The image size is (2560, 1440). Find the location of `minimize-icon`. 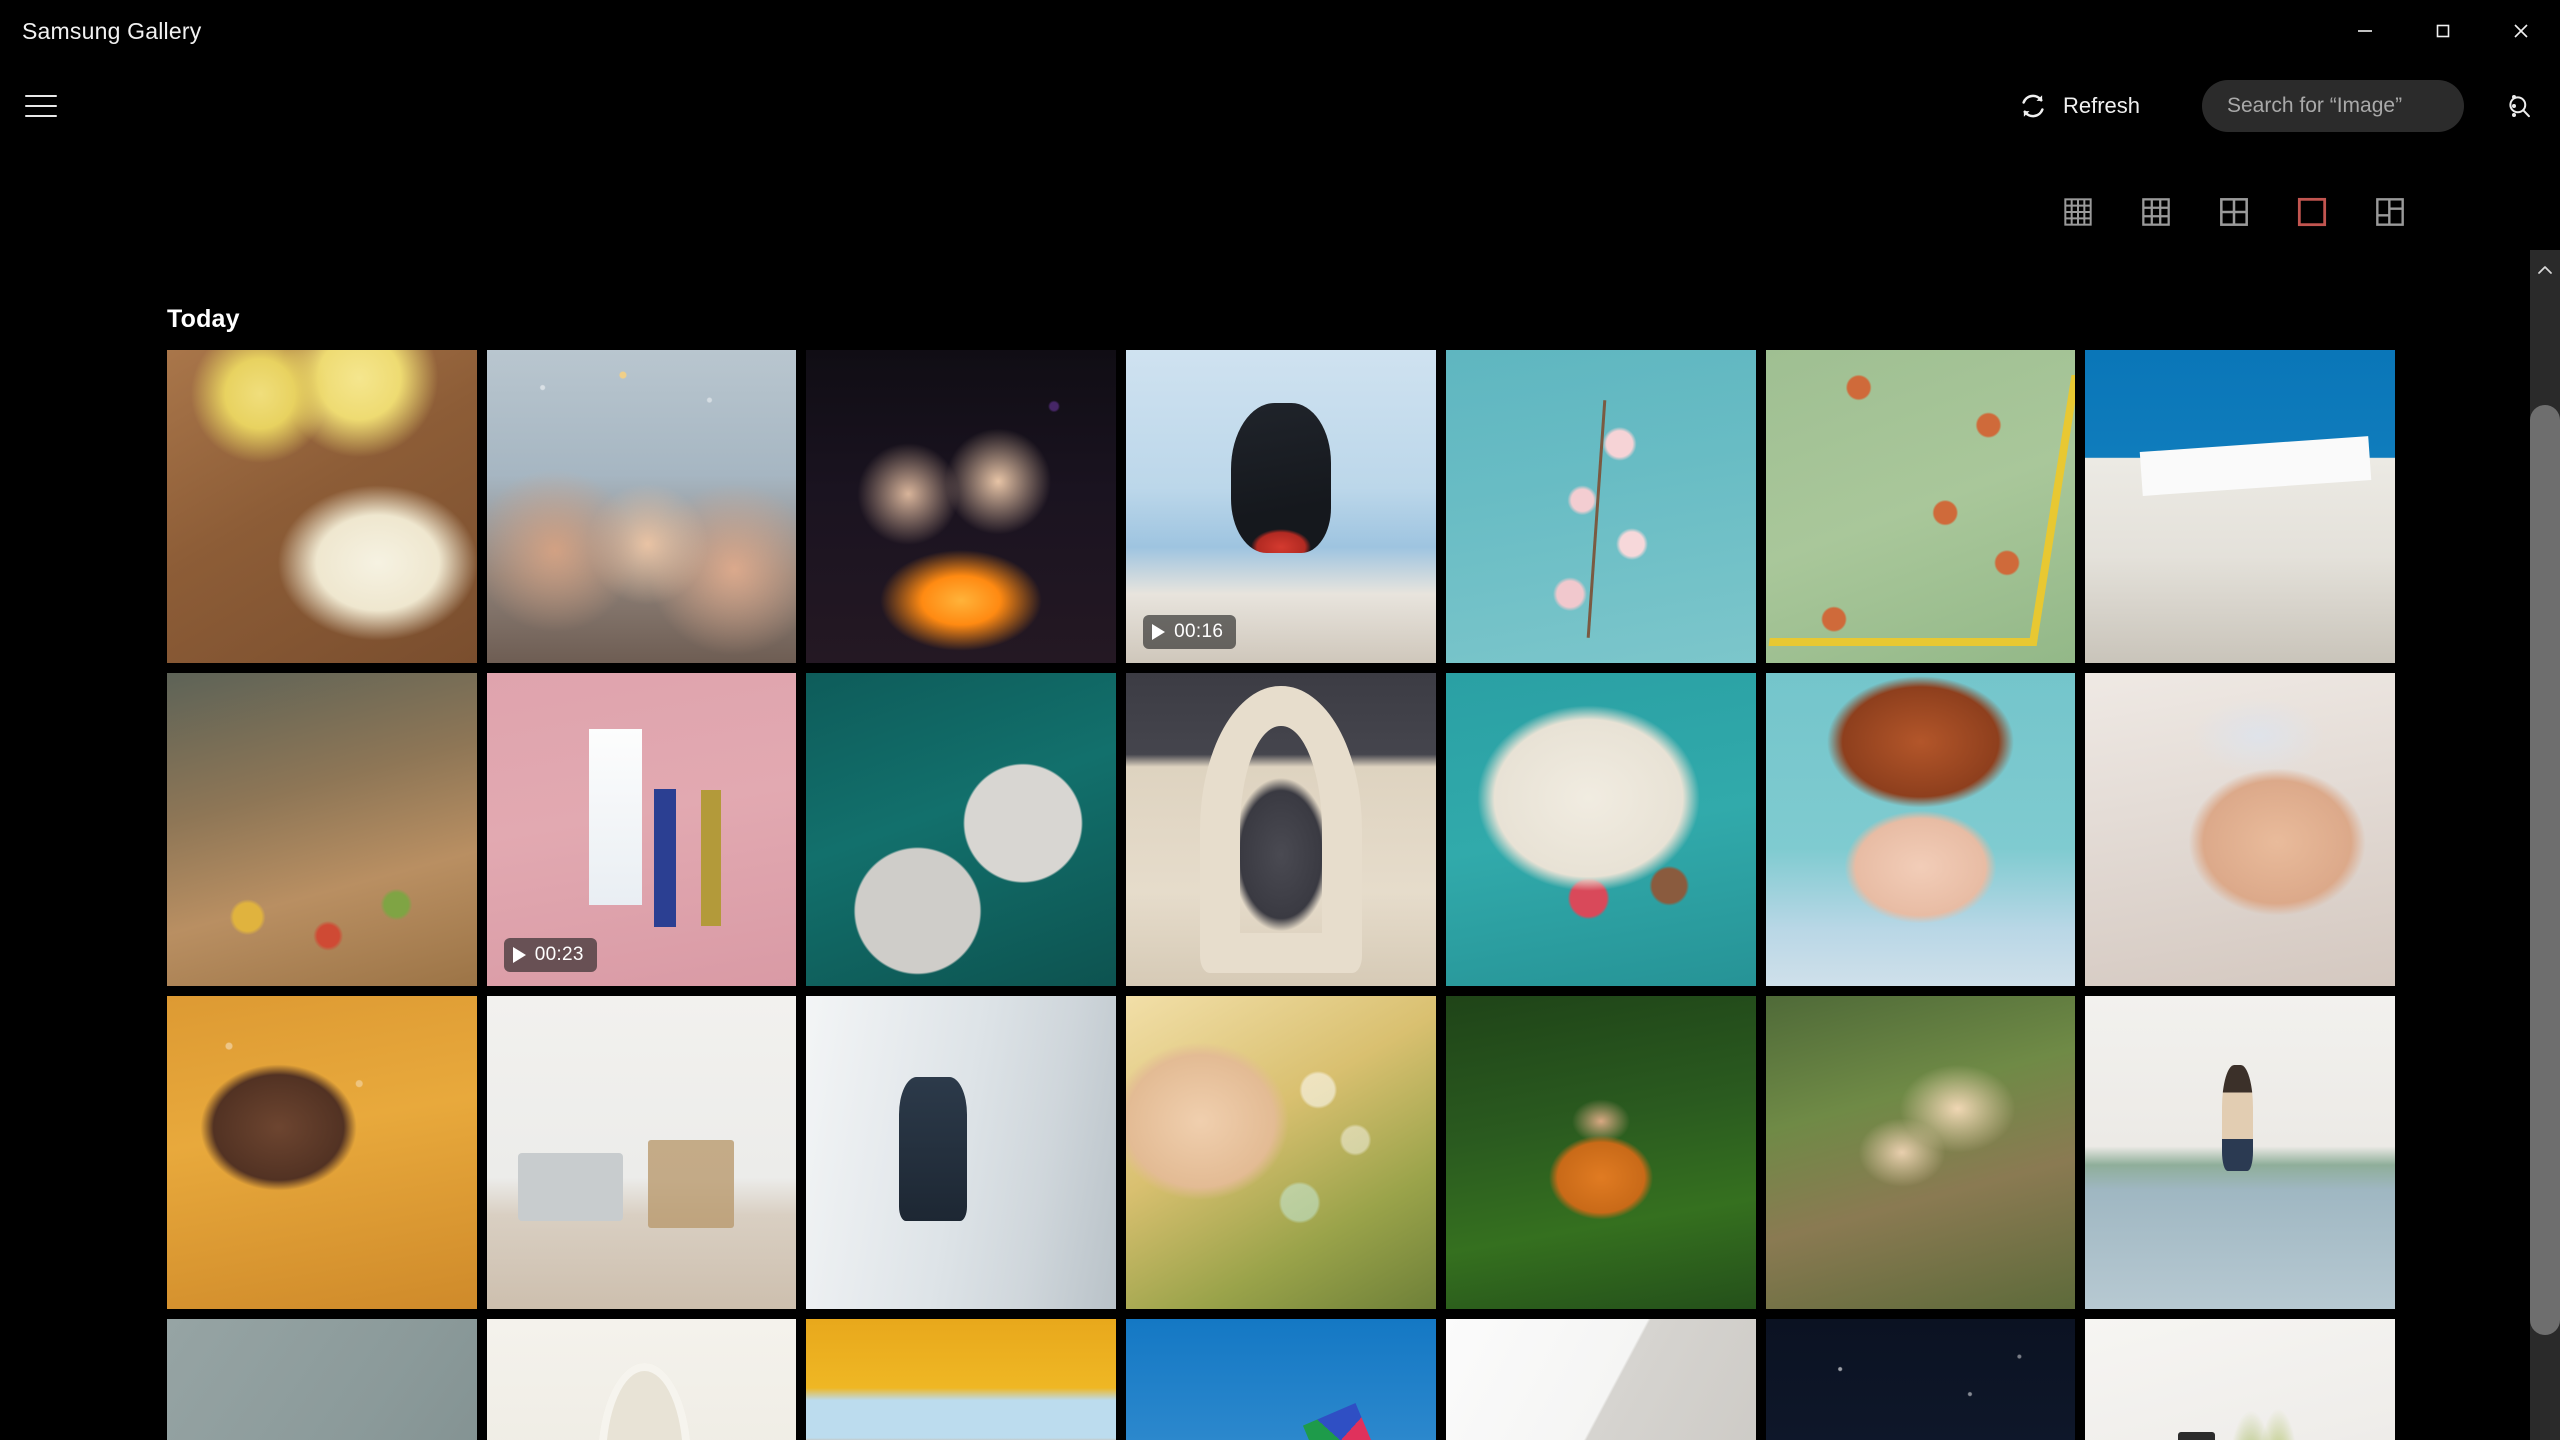

minimize-icon is located at coordinates (2365, 31).